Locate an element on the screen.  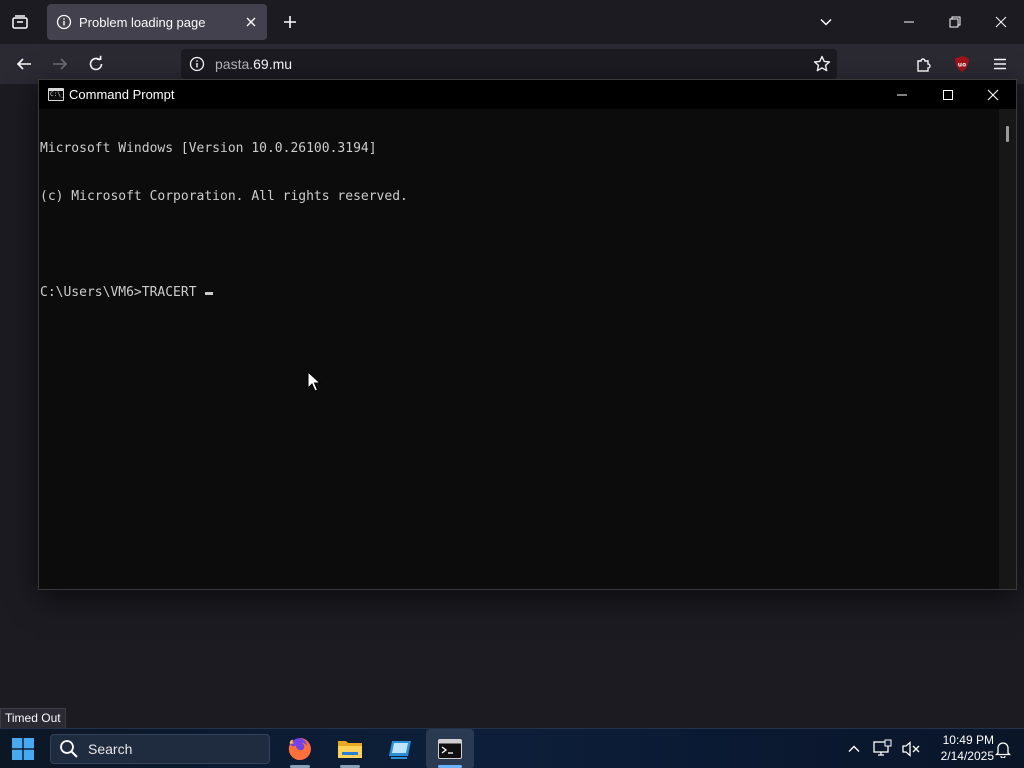
app-menu-button is located at coordinates (1000, 64).